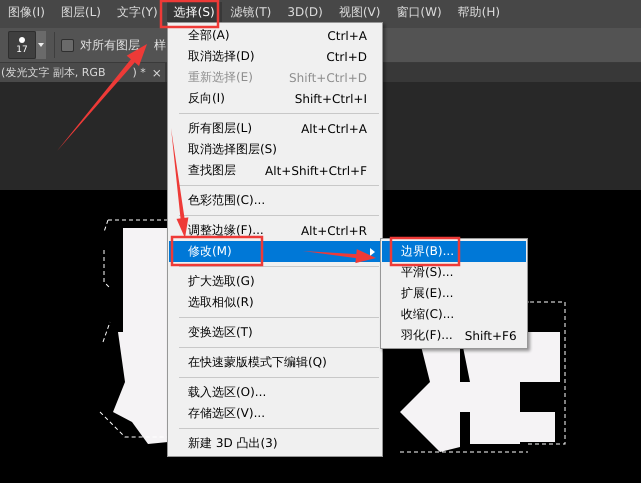 The height and width of the screenshot is (483, 641). What do you see at coordinates (275, 98) in the screenshot?
I see `menu-item: 反向(I) Shift+Ctrl+I` at bounding box center [275, 98].